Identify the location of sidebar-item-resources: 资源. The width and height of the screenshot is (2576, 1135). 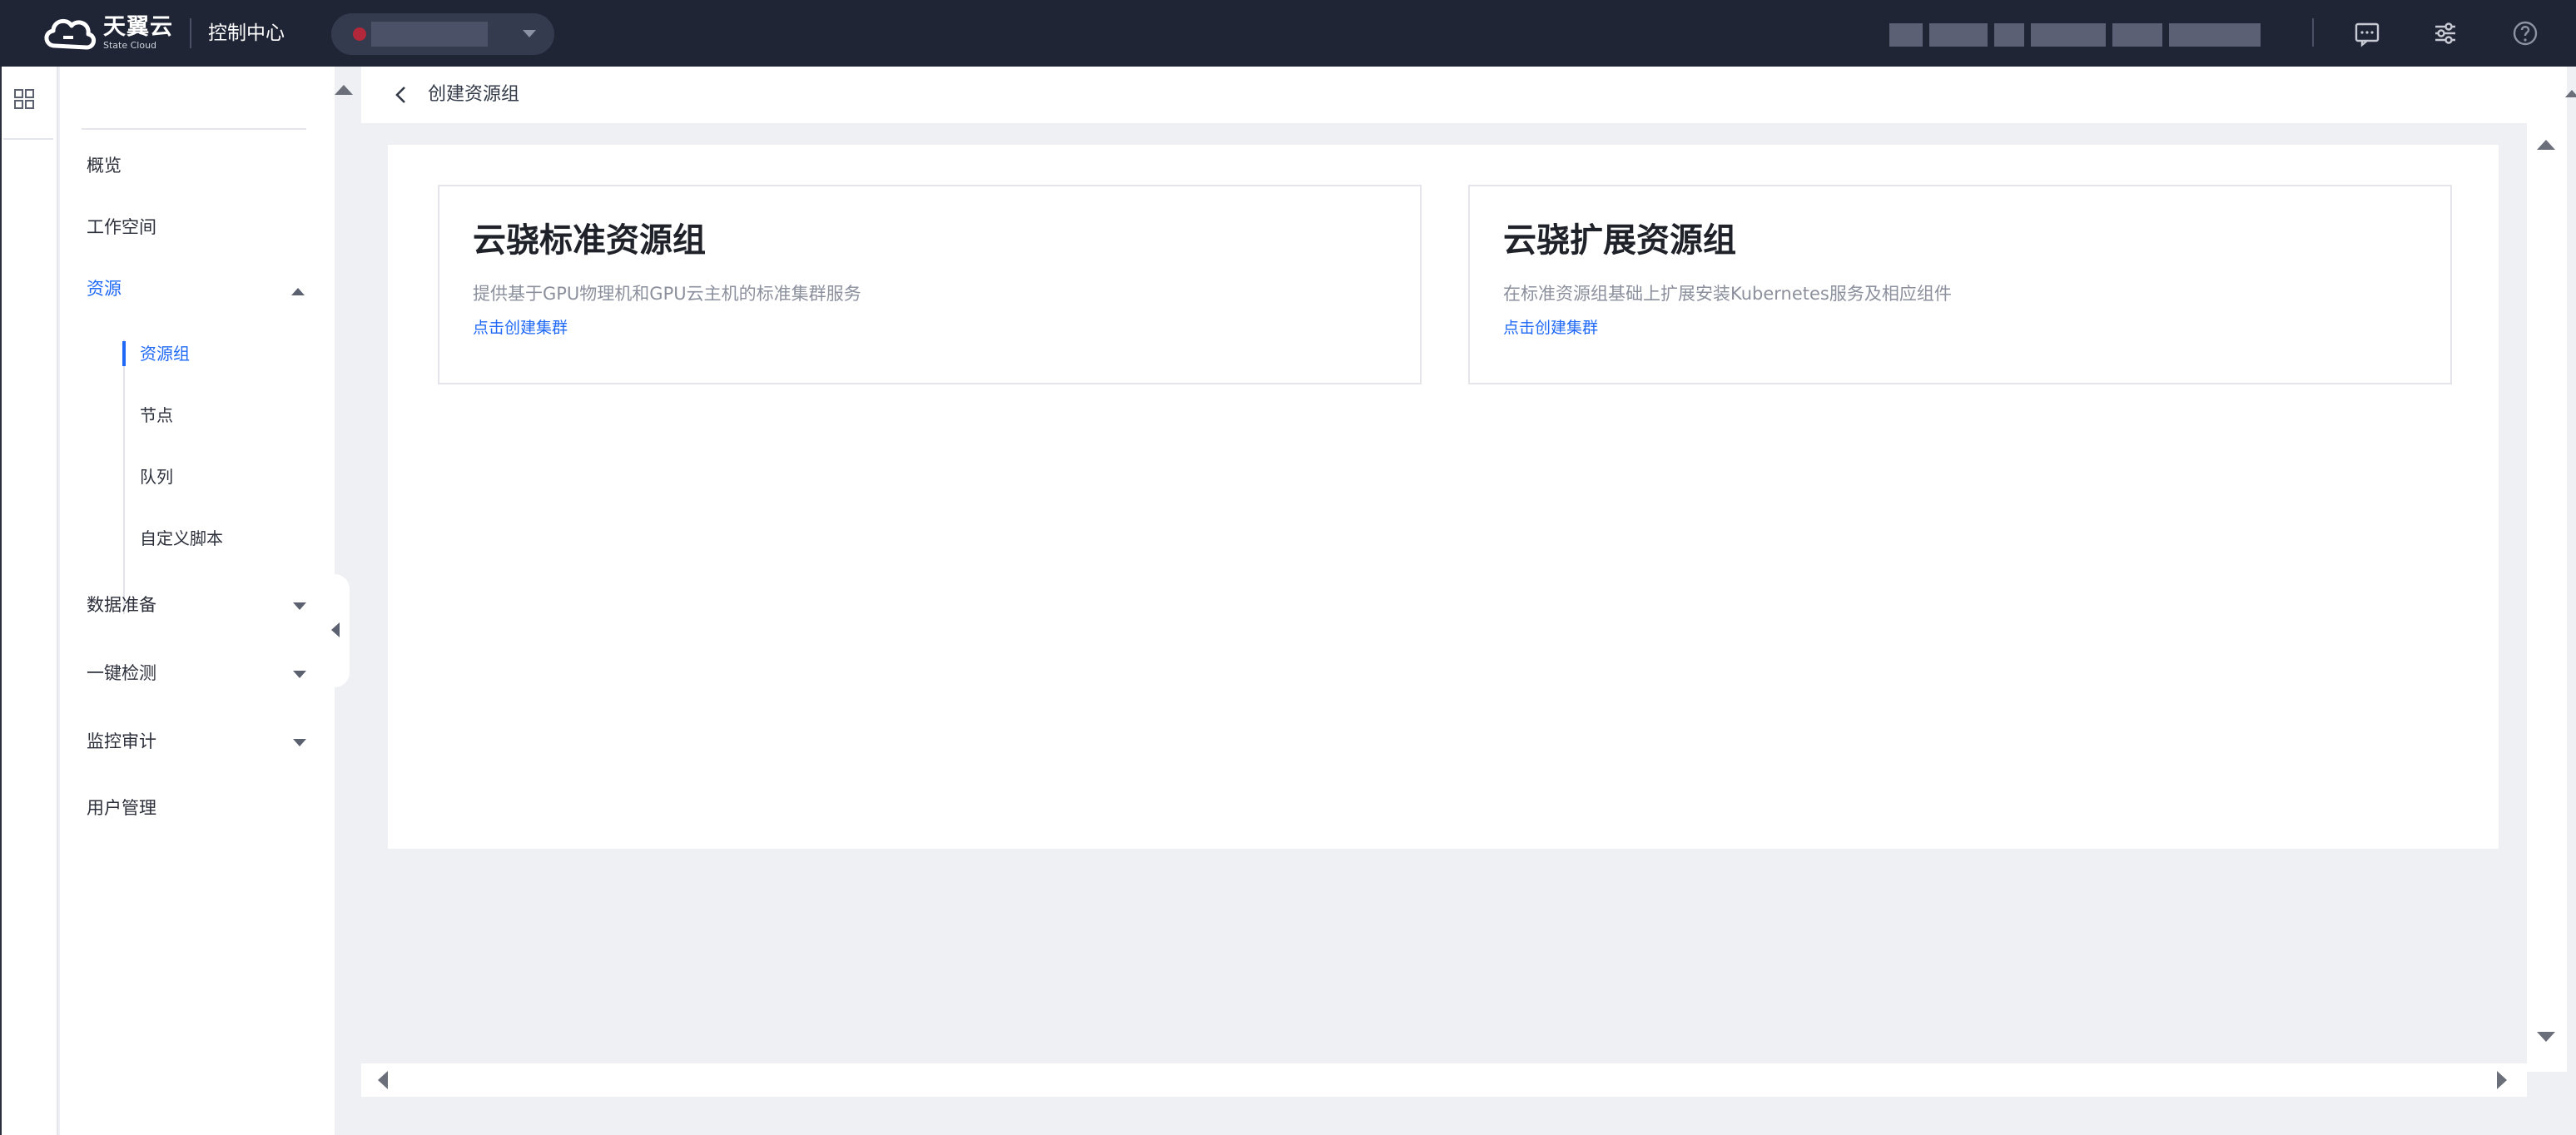
(104, 288).